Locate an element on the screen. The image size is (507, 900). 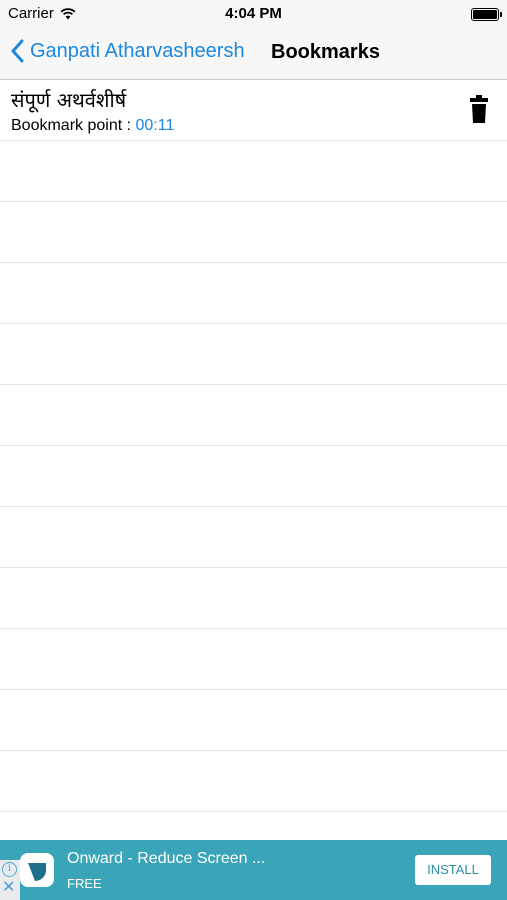
battery-icon is located at coordinates (486, 14).